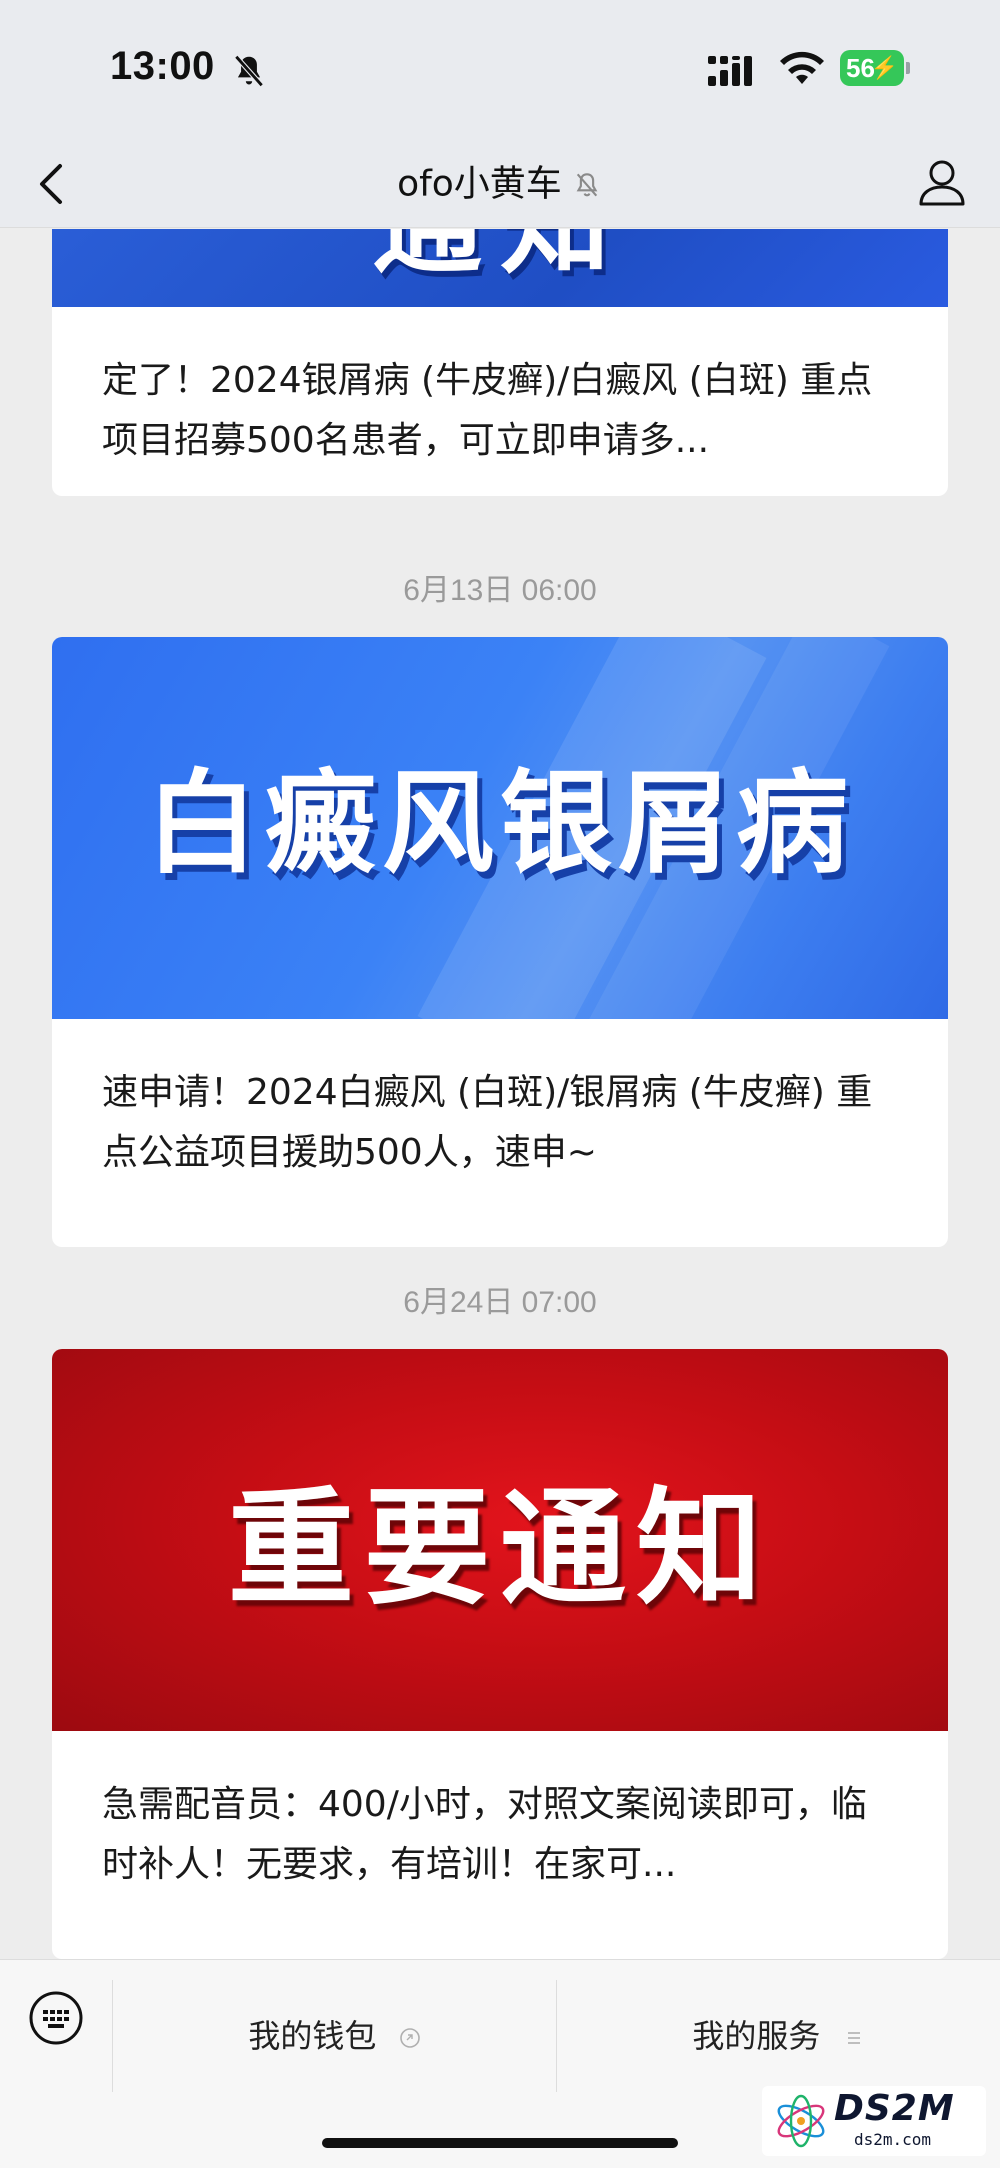  What do you see at coordinates (884, 67) in the screenshot?
I see `charging-bolt-icon: ⚡` at bounding box center [884, 67].